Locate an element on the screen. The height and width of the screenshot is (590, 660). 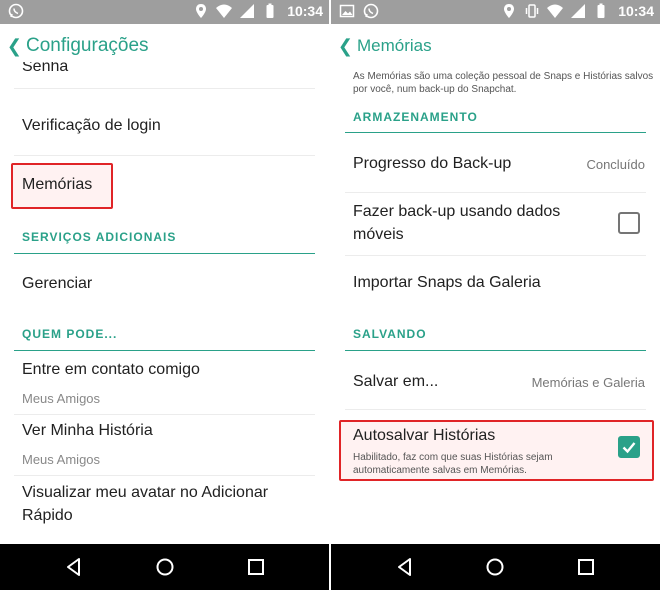
save-to-value: Memórias e Galeria is located at coordinates (588, 382).